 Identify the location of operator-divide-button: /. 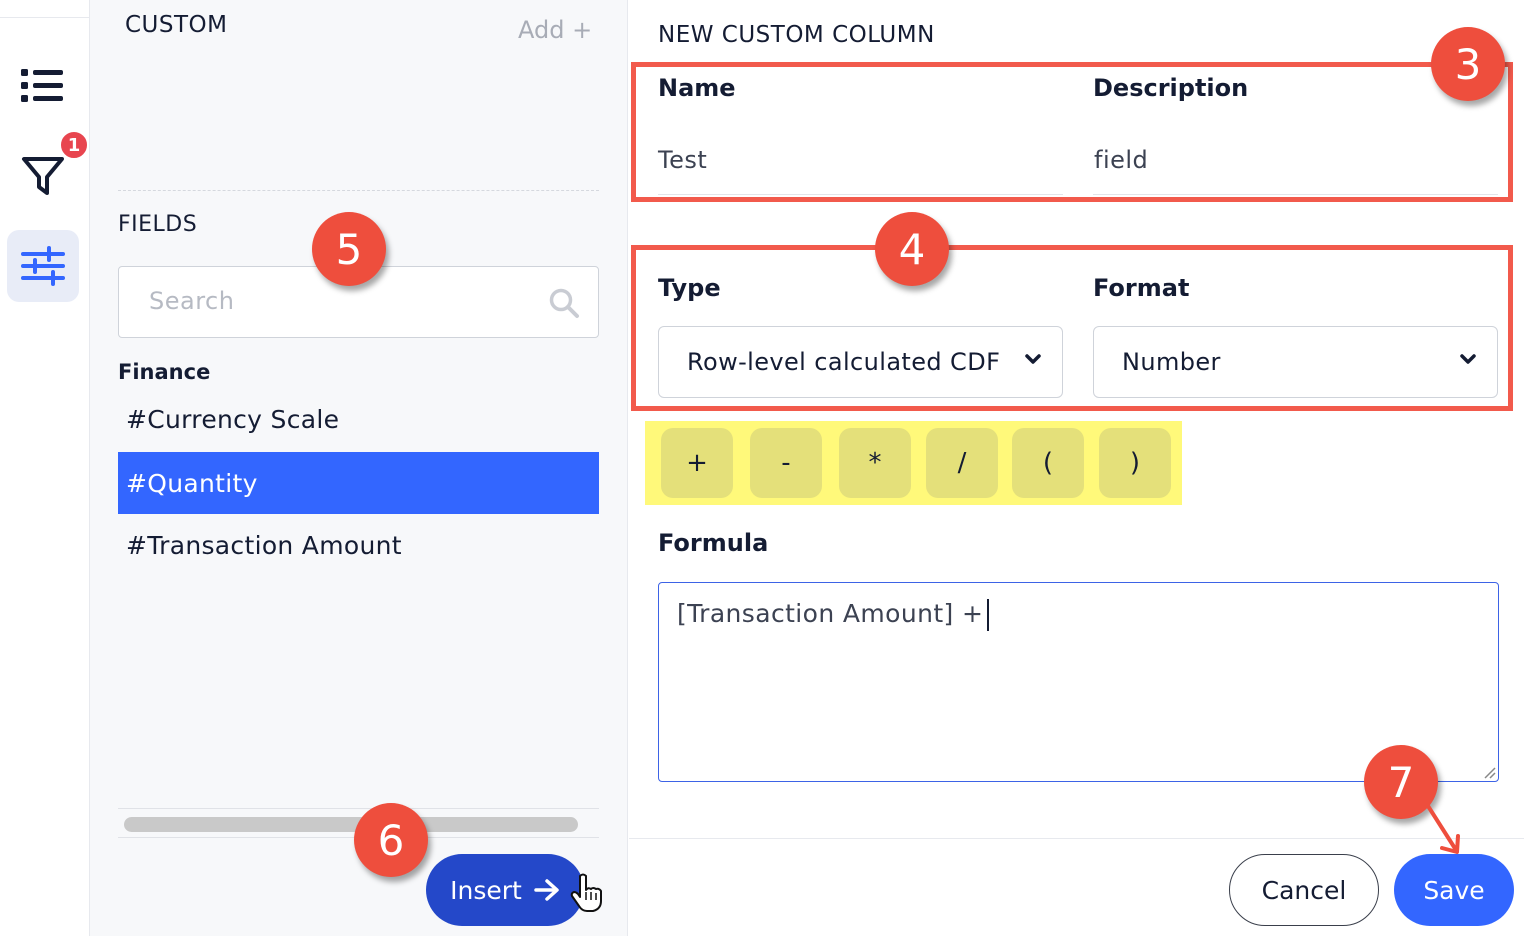
(962, 463).